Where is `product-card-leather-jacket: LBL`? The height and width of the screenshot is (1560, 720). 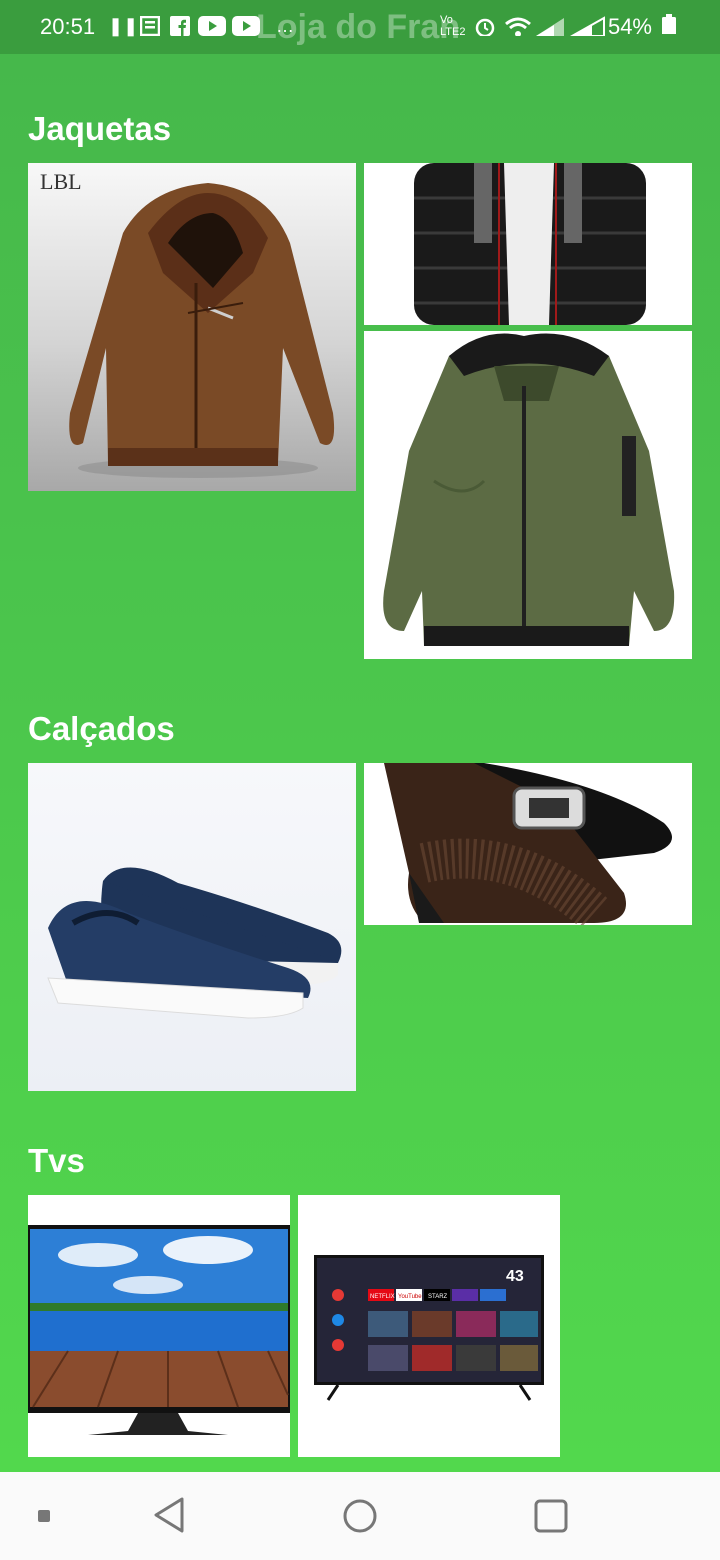
product-card-leather-jacket: LBL is located at coordinates (192, 327).